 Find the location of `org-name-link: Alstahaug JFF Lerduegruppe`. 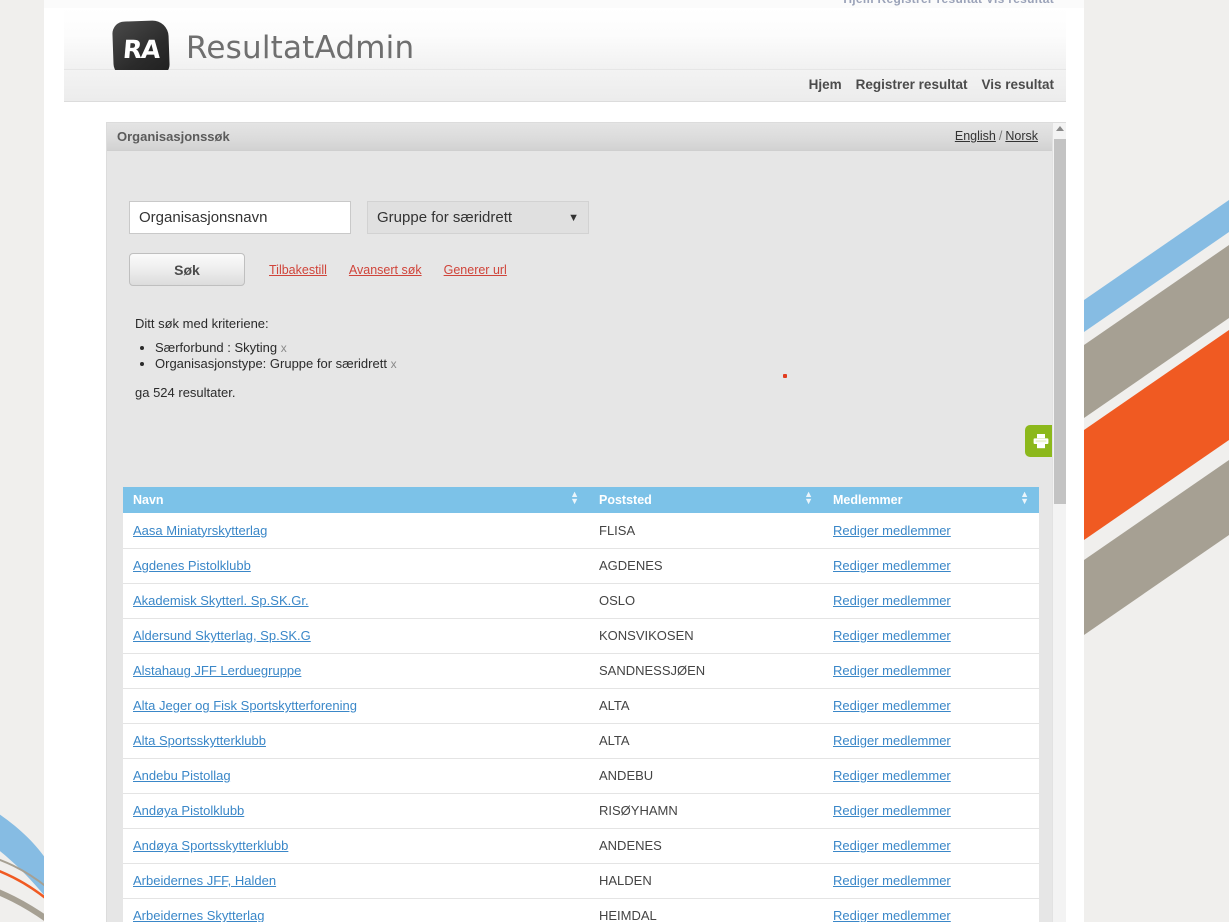

org-name-link: Alstahaug JFF Lerduegruppe is located at coordinates (217, 670).